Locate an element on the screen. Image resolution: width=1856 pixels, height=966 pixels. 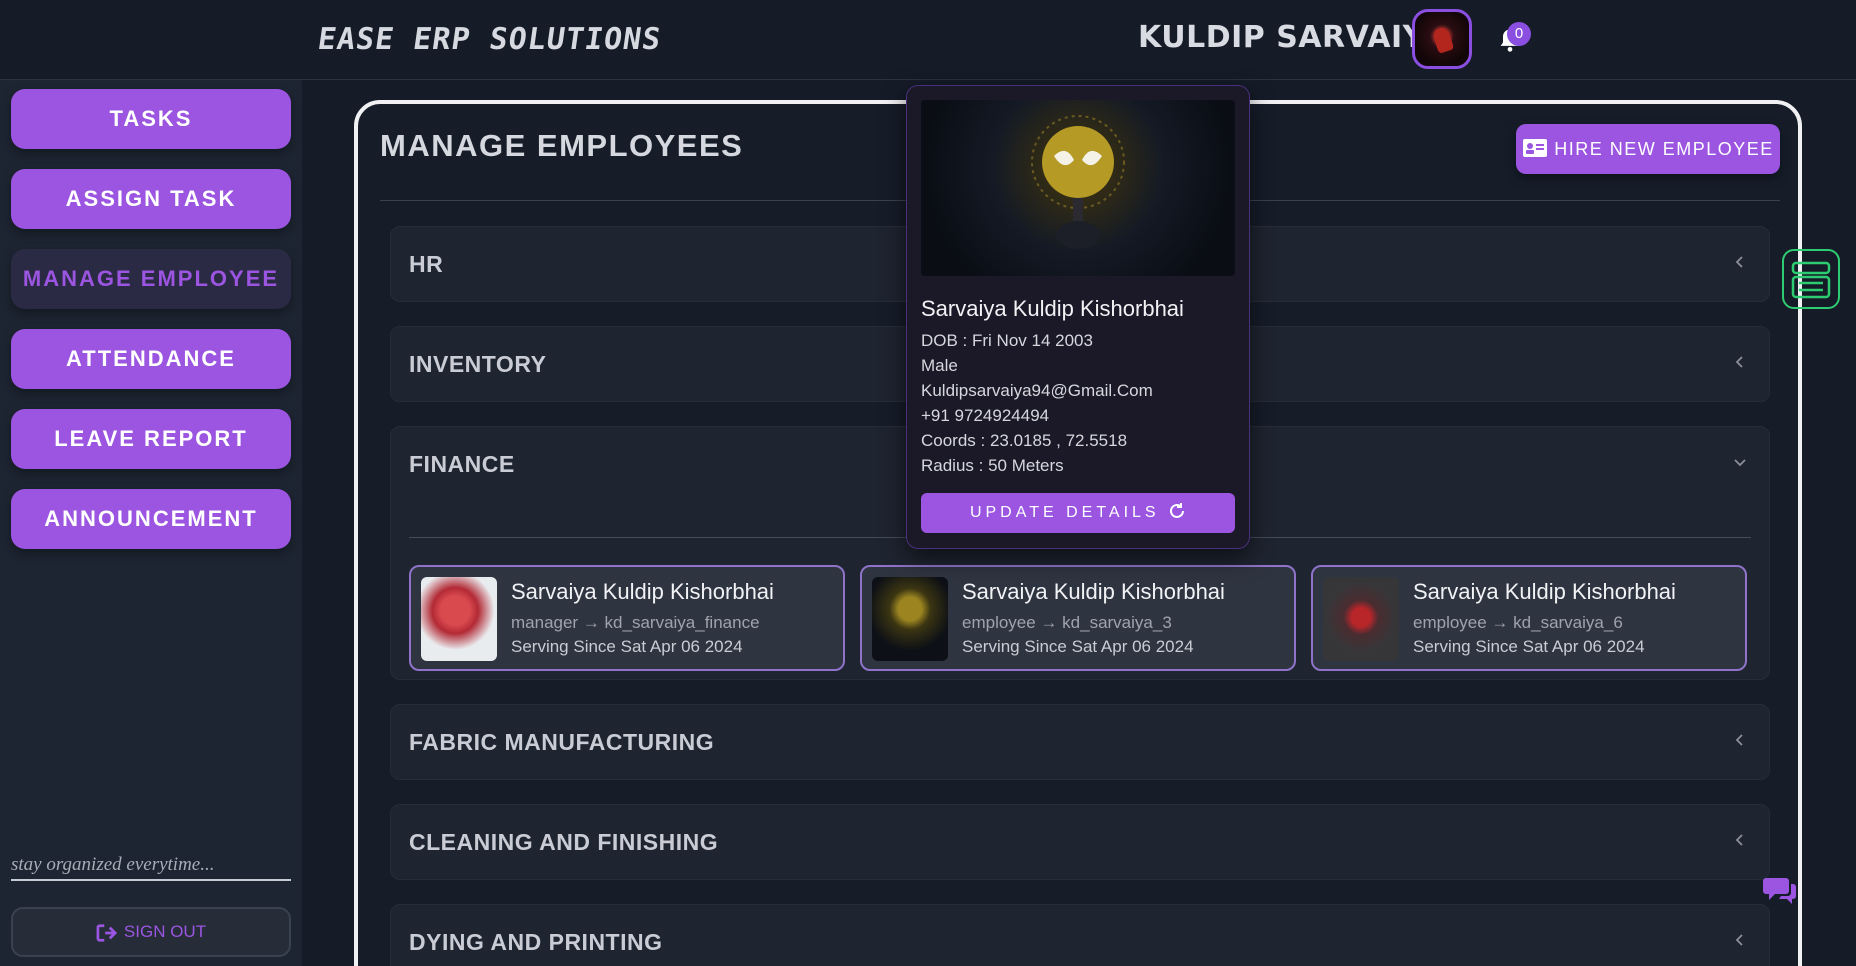
signout-button: SIGN OUT is located at coordinates (151, 932).